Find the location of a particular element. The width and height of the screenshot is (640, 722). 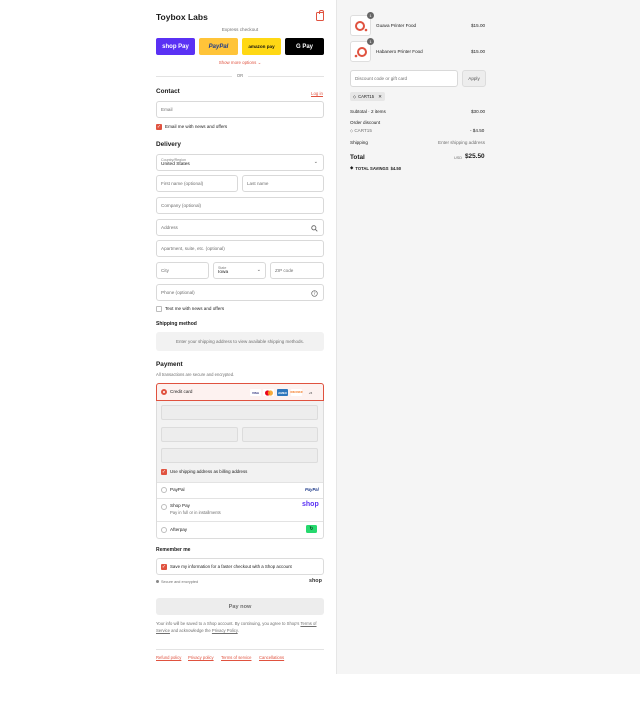

delivery-title: Delivery is located at coordinates (168, 144).